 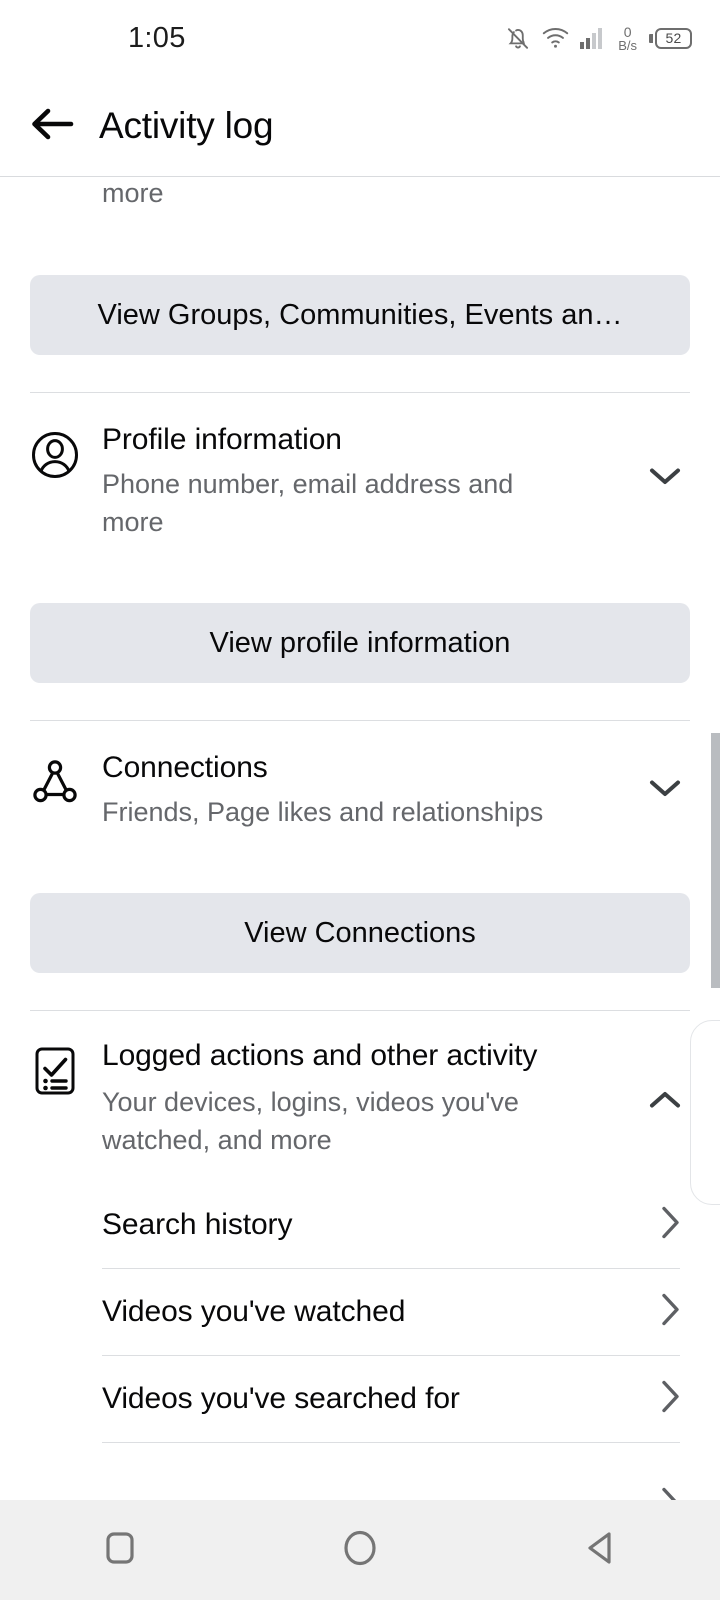 What do you see at coordinates (651, 38) in the screenshot?
I see `battery-nub` at bounding box center [651, 38].